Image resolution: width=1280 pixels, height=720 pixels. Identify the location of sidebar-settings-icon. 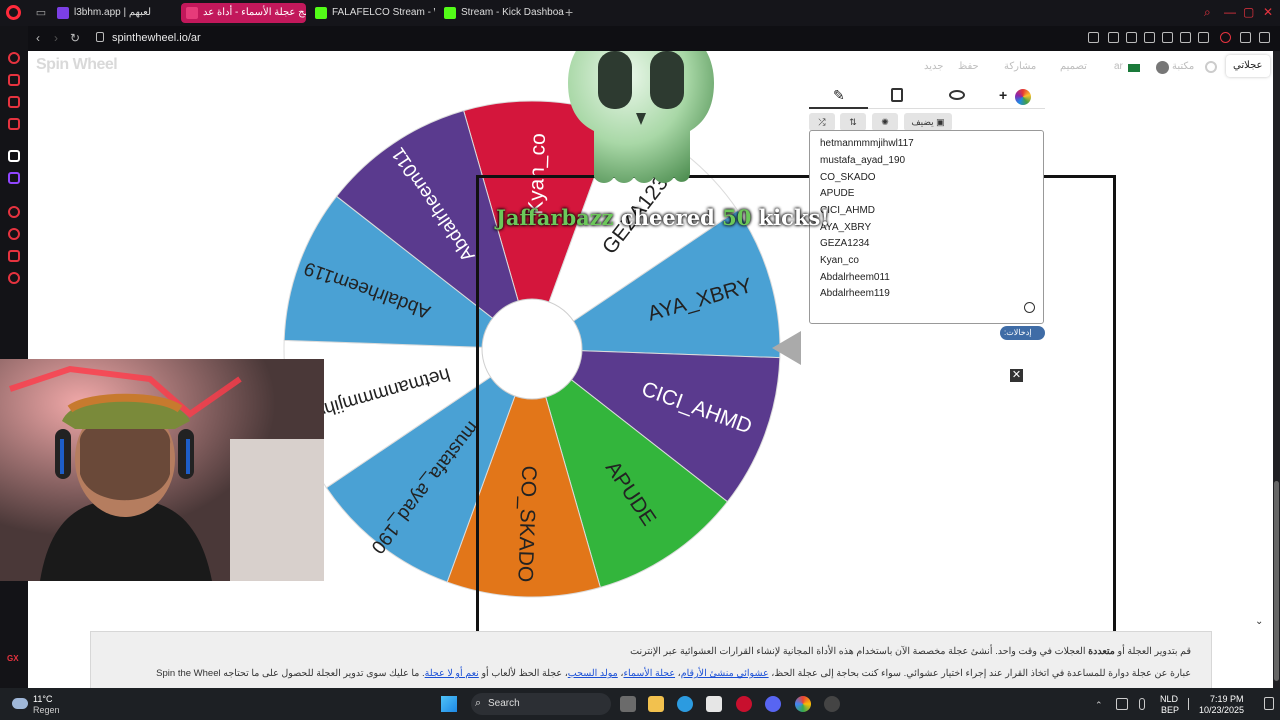
(14, 278).